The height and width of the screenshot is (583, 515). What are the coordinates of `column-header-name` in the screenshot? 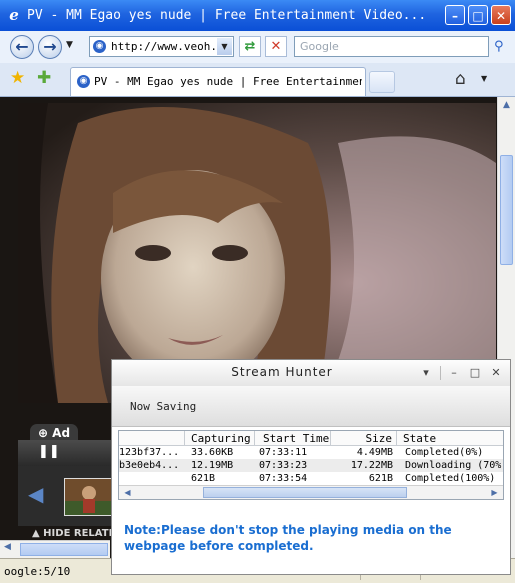 It's located at (152, 438).